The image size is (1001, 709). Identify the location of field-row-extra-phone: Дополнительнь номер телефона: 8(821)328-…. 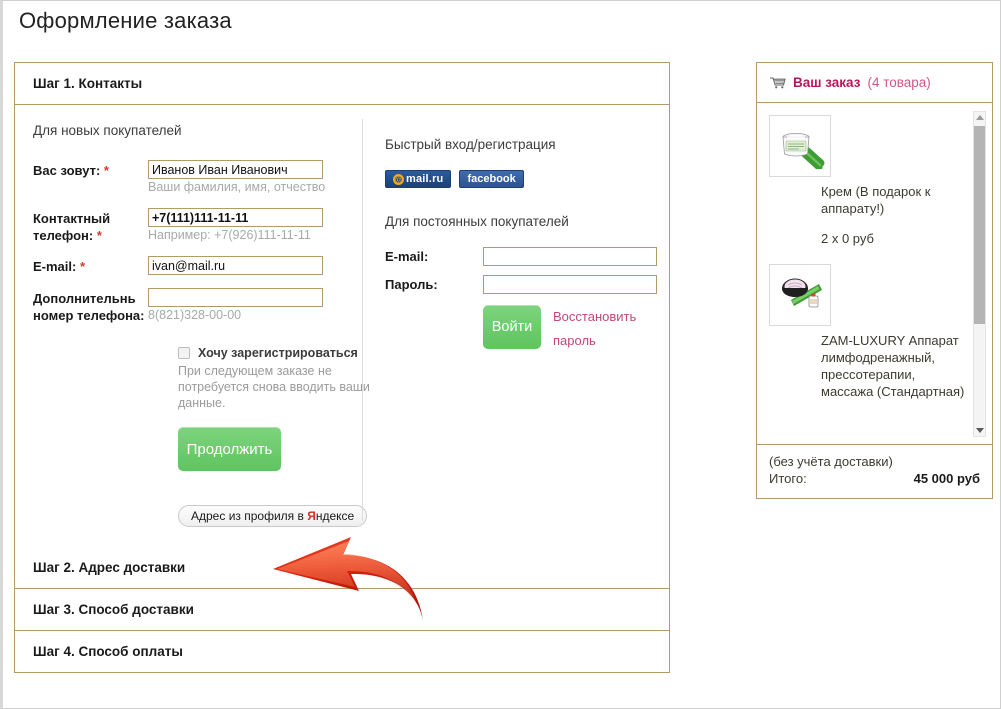
(197, 310).